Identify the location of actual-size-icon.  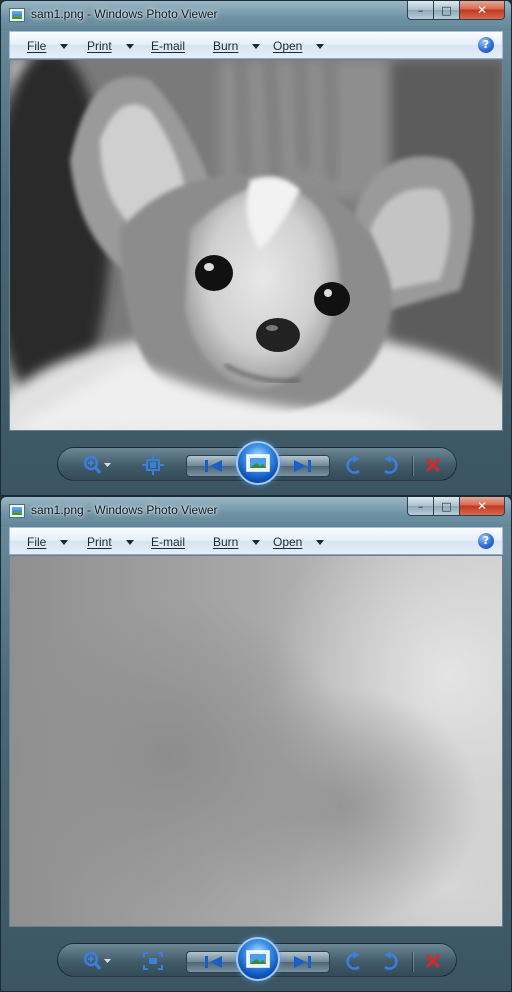
(153, 465).